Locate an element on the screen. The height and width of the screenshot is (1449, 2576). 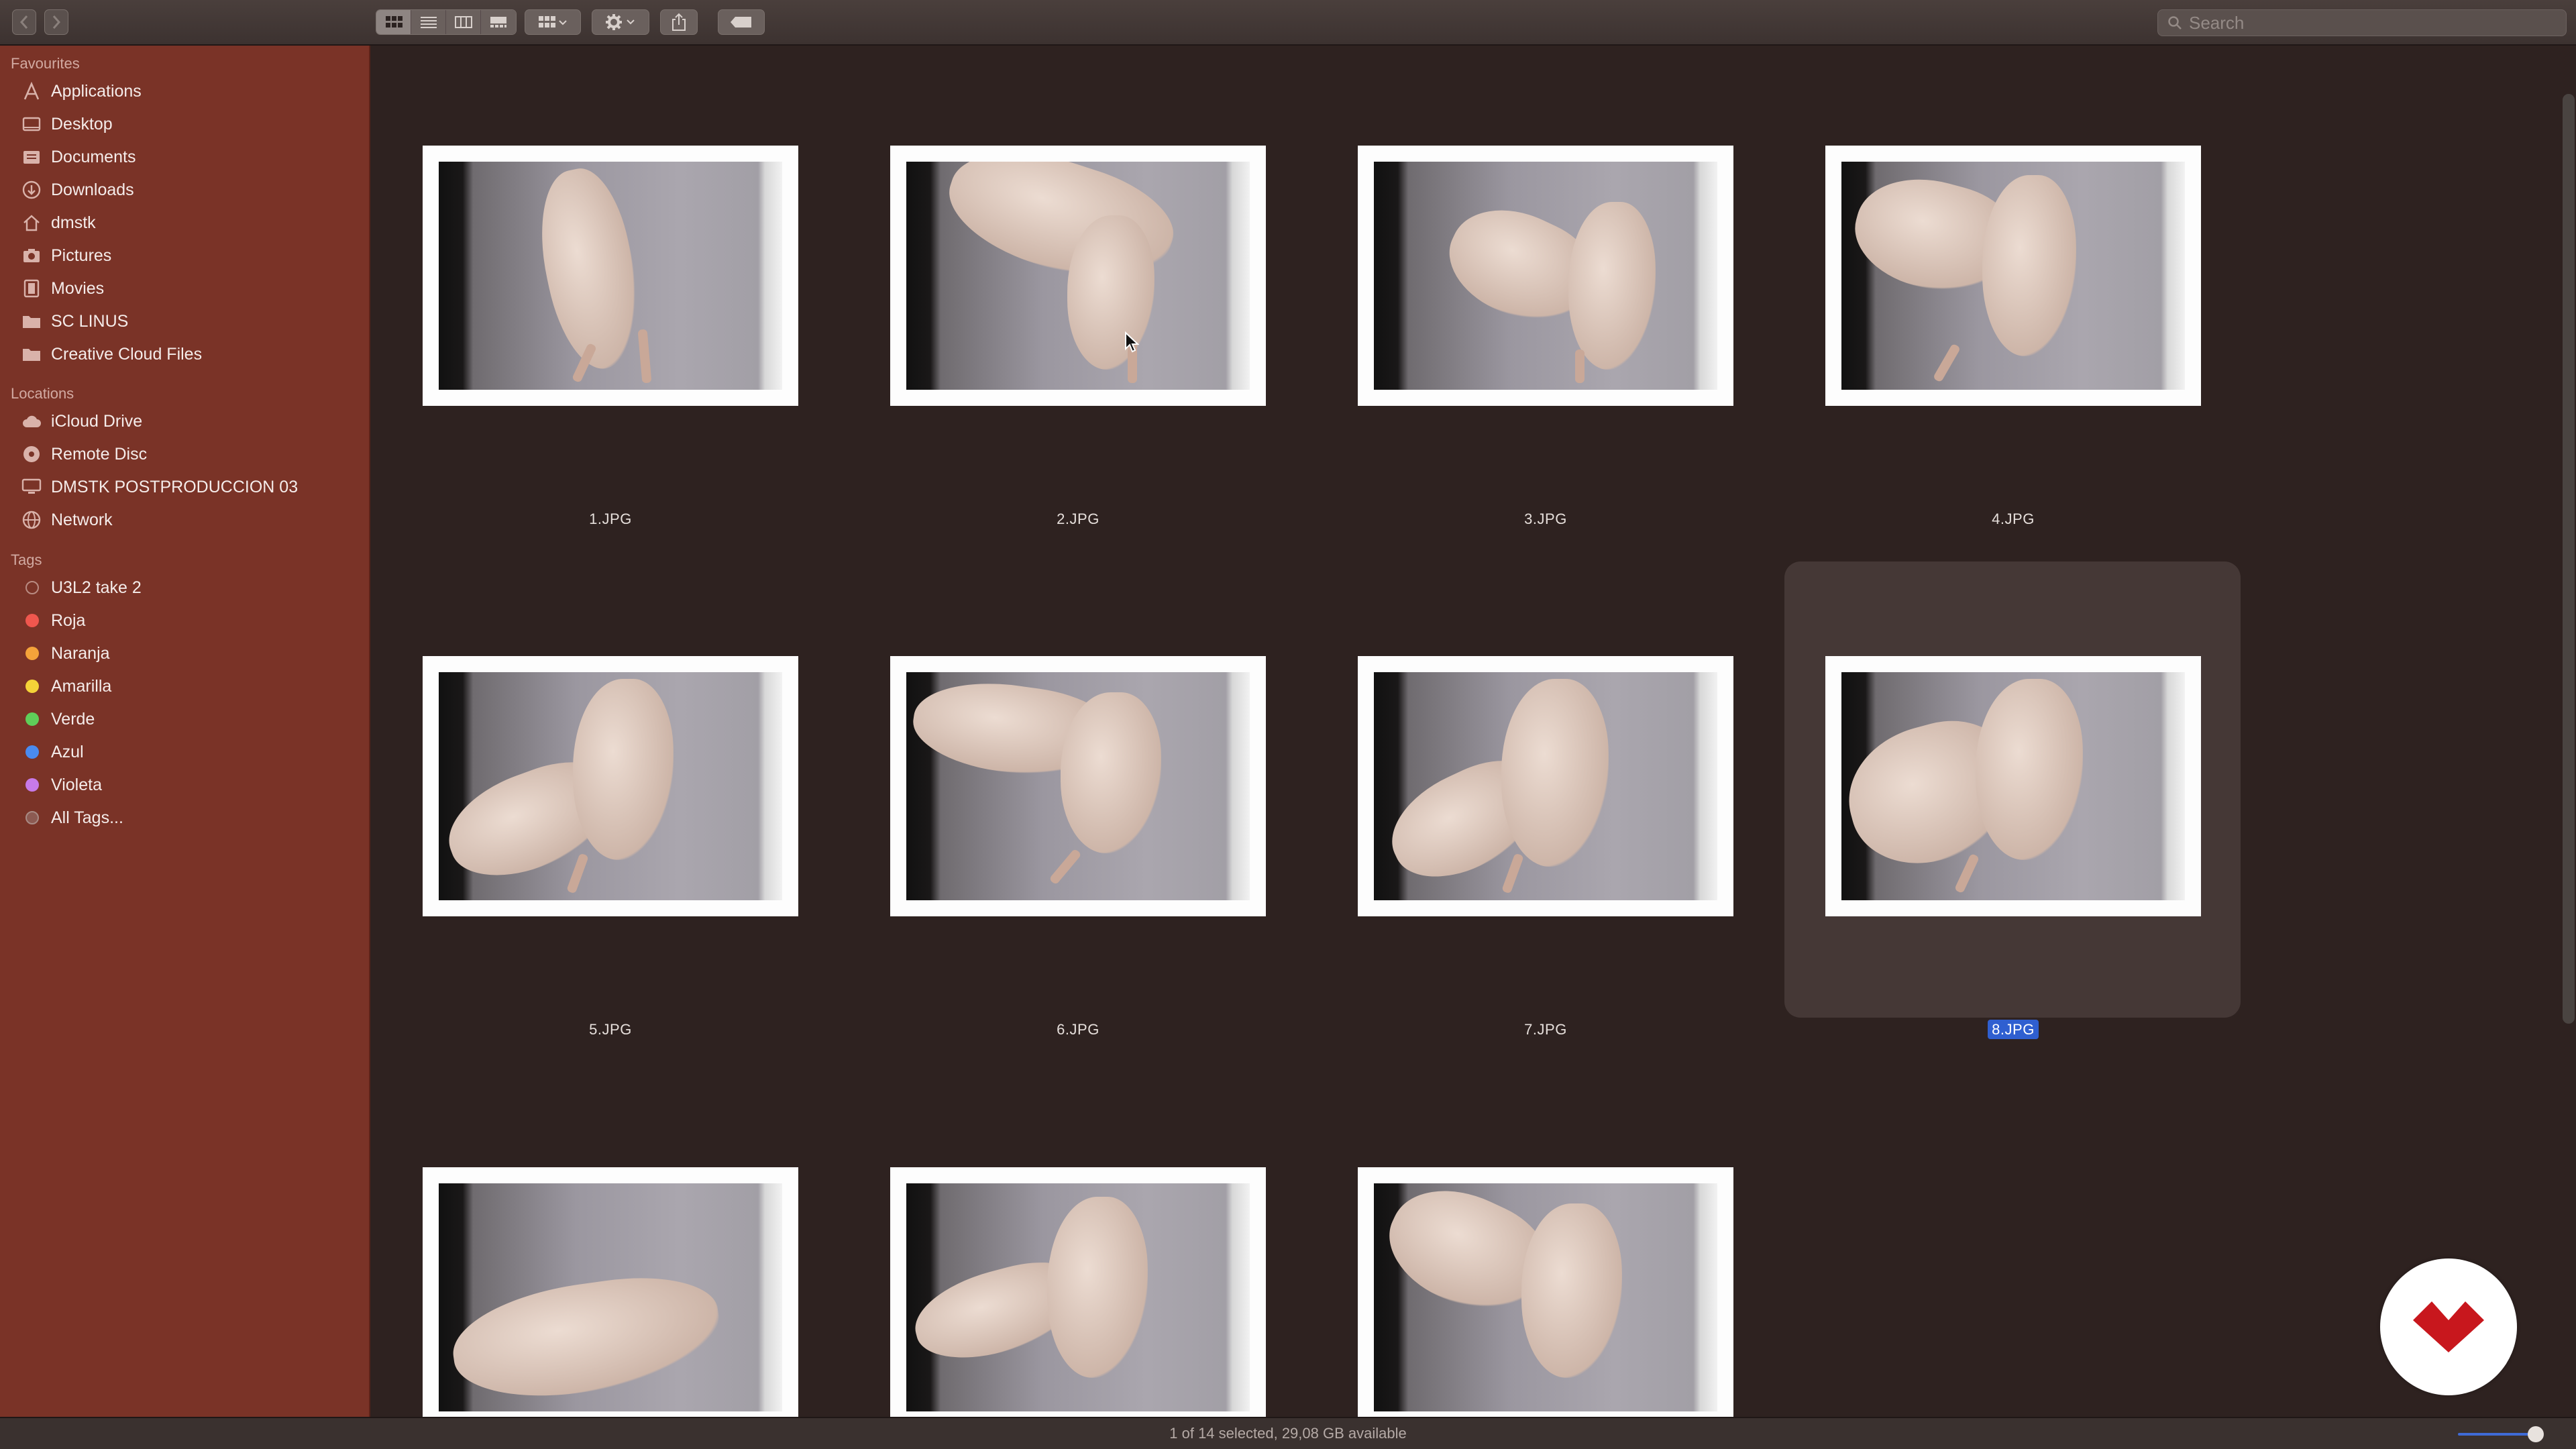
home-icon is located at coordinates (31, 223).